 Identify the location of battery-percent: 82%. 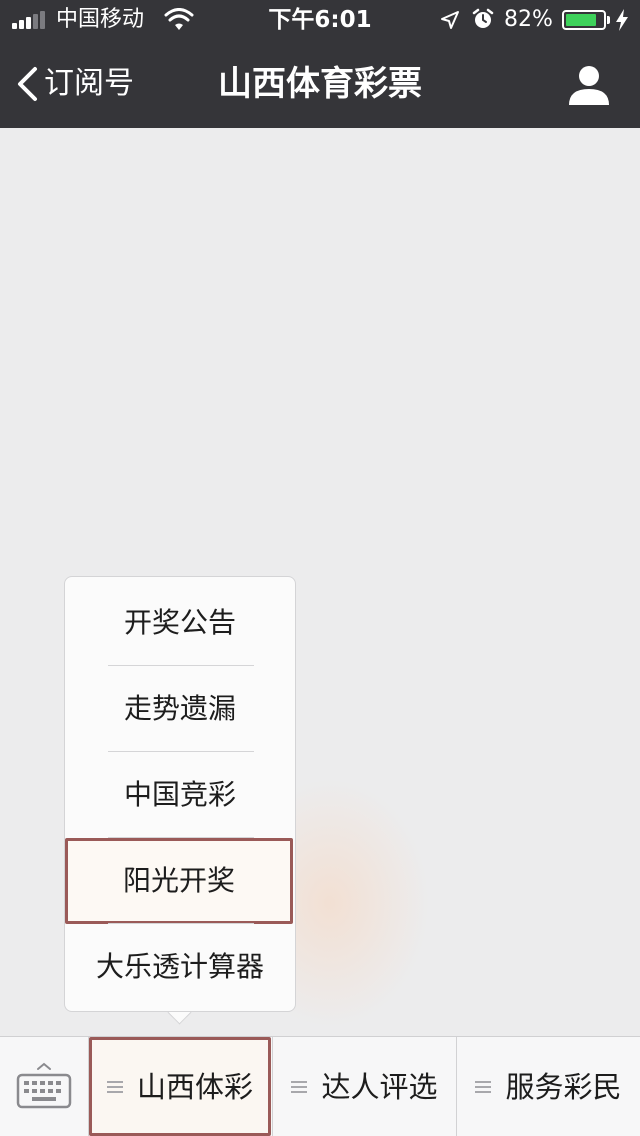
(528, 19).